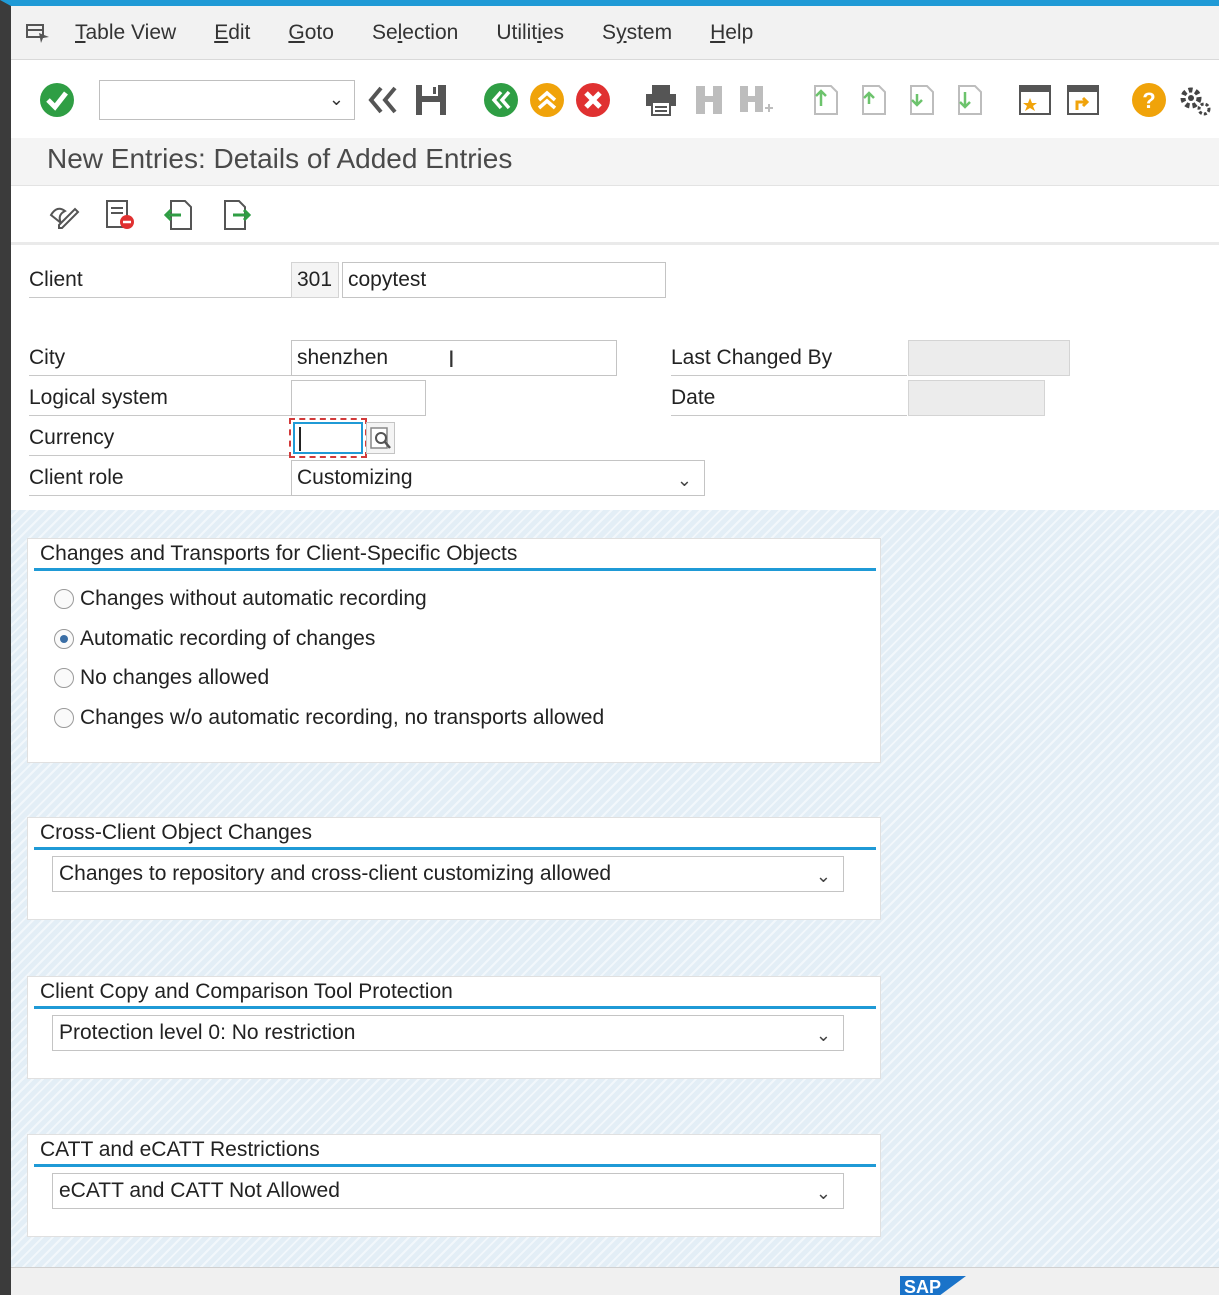 The height and width of the screenshot is (1295, 1219). I want to click on protection-level-select: Protection level 0: No restriction ⌄, so click(448, 1033).